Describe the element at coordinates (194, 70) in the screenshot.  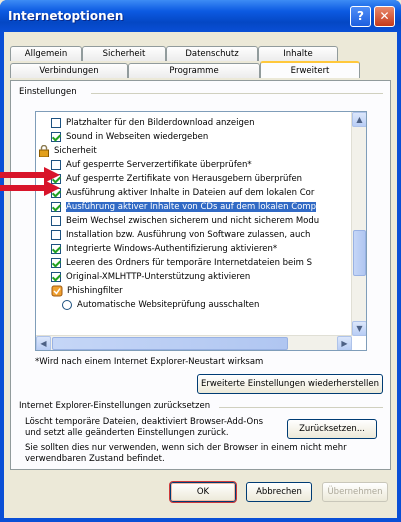
I see `tab-programme: Programme` at that location.